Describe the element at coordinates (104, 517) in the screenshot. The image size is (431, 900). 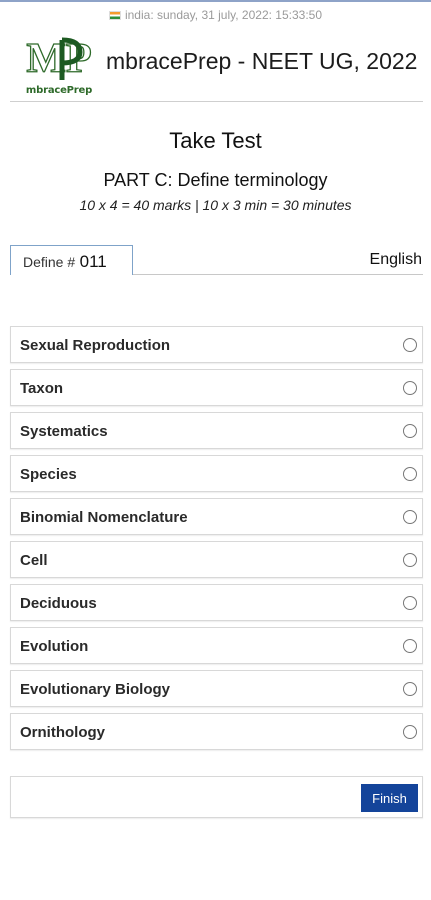
I see `option-label: Binomial Nomenclature` at that location.